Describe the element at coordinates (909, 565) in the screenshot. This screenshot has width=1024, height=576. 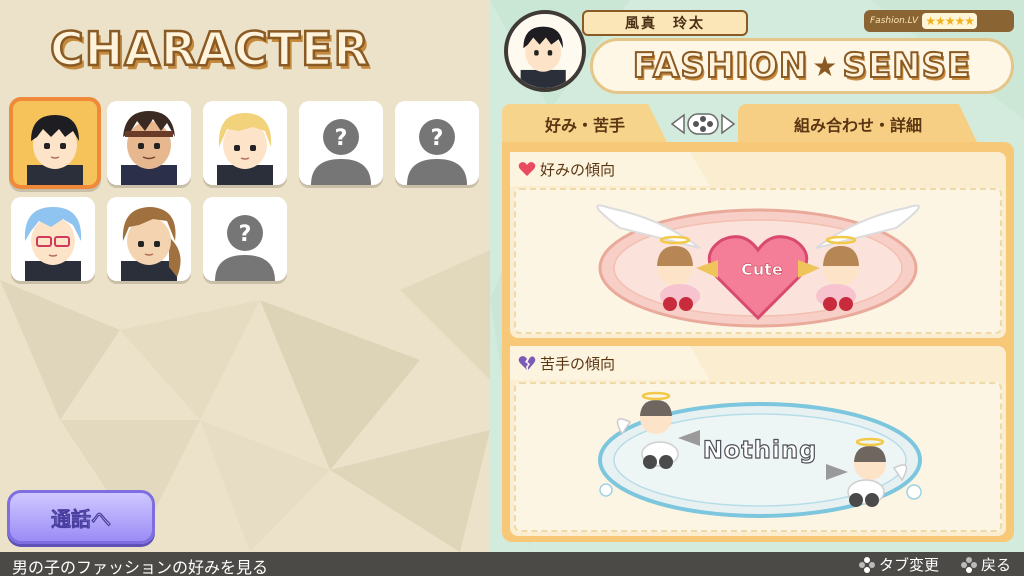
I see `change-tab-label: タブ変更` at that location.